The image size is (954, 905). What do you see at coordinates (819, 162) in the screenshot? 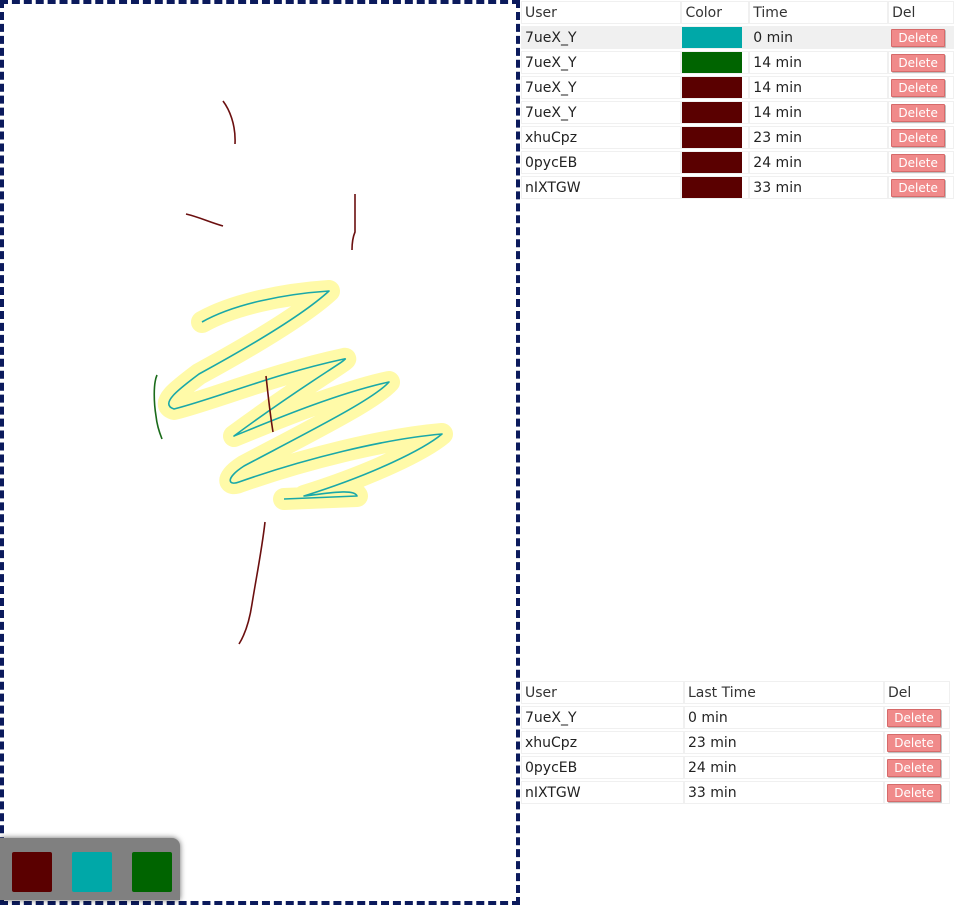
I see `row-time: 24 min` at bounding box center [819, 162].